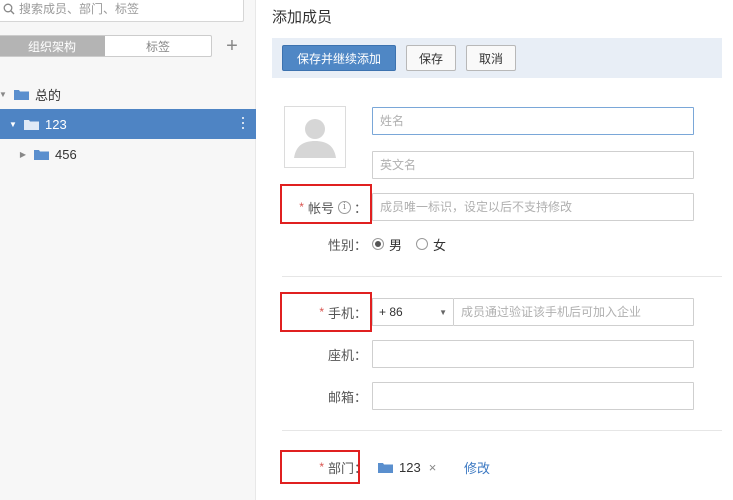 Image resolution: width=733 pixels, height=500 pixels. What do you see at coordinates (23, 154) in the screenshot?
I see `caret-right-icon: ▶` at bounding box center [23, 154].